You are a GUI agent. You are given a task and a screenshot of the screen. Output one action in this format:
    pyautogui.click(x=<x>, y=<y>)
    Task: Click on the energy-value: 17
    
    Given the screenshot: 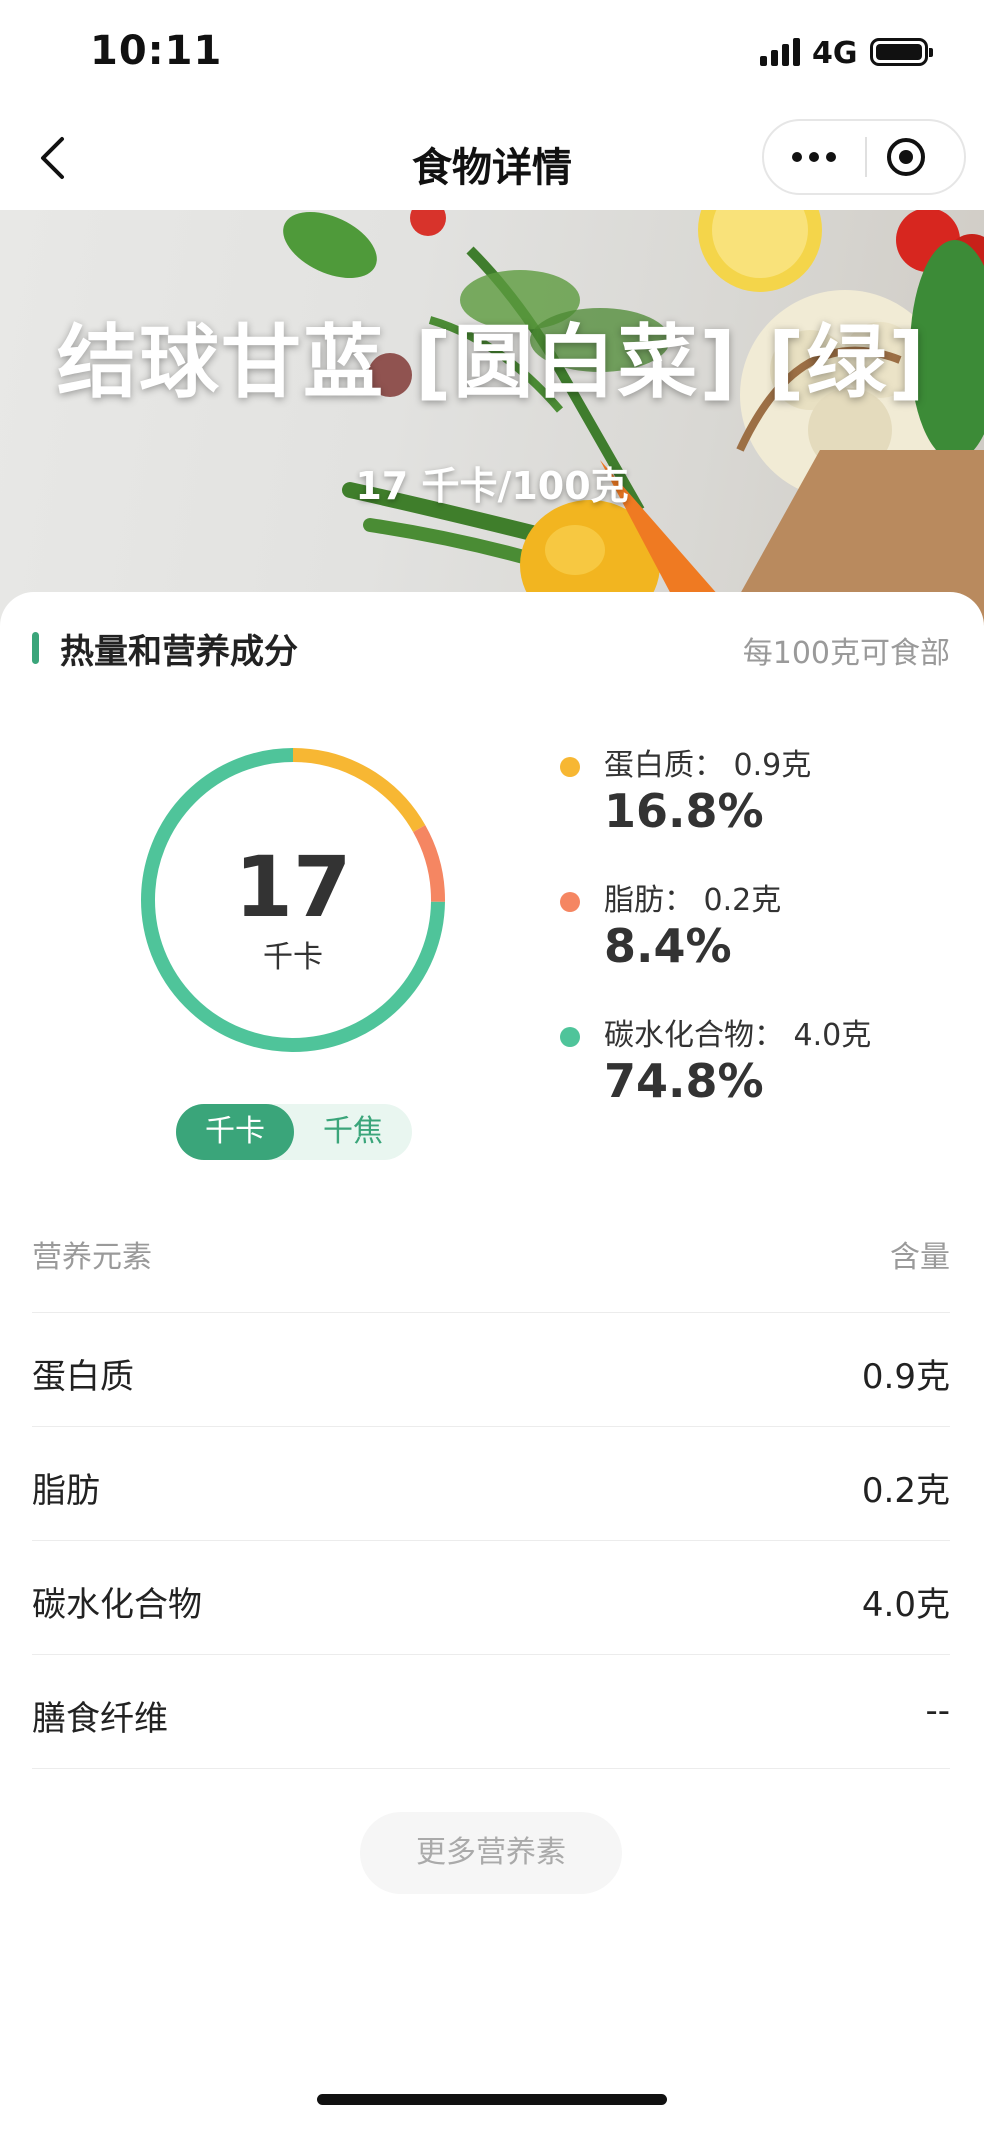 What is the action you would take?
    pyautogui.click(x=293, y=887)
    